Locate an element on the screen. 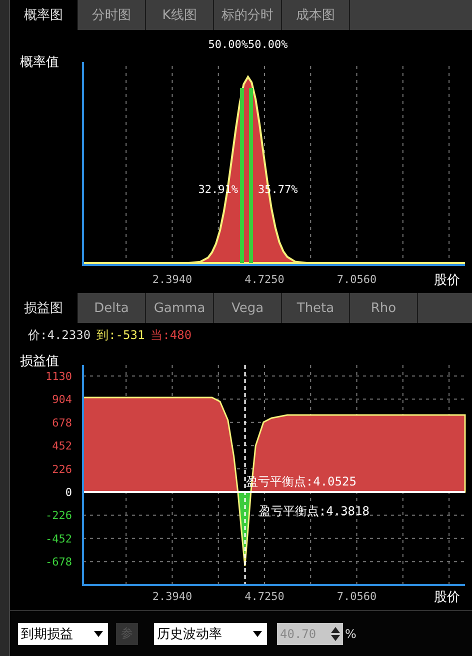 The width and height of the screenshot is (472, 656). tab: 标的分时 is located at coordinates (248, 15).